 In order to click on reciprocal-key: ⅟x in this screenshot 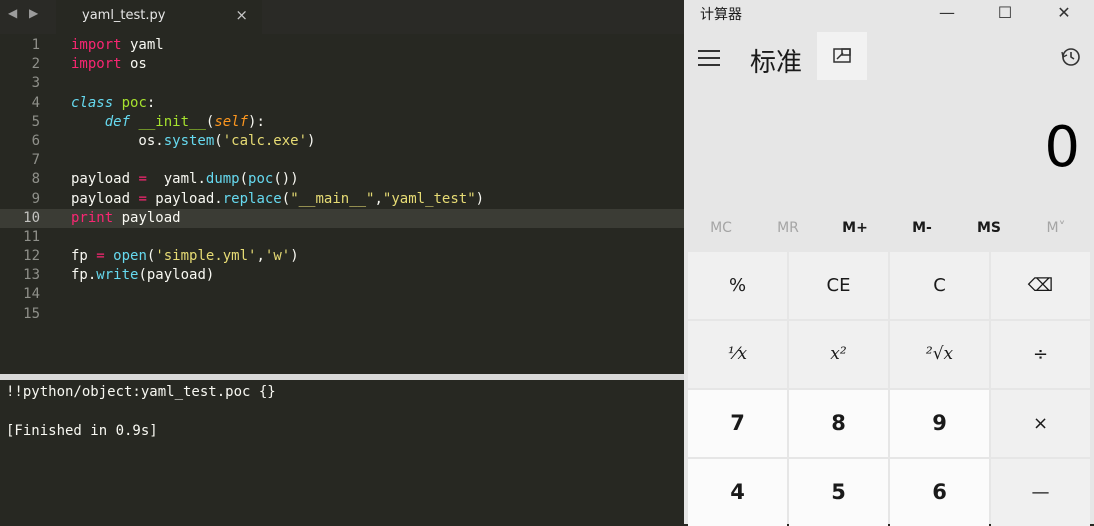, I will do `click(737, 354)`.